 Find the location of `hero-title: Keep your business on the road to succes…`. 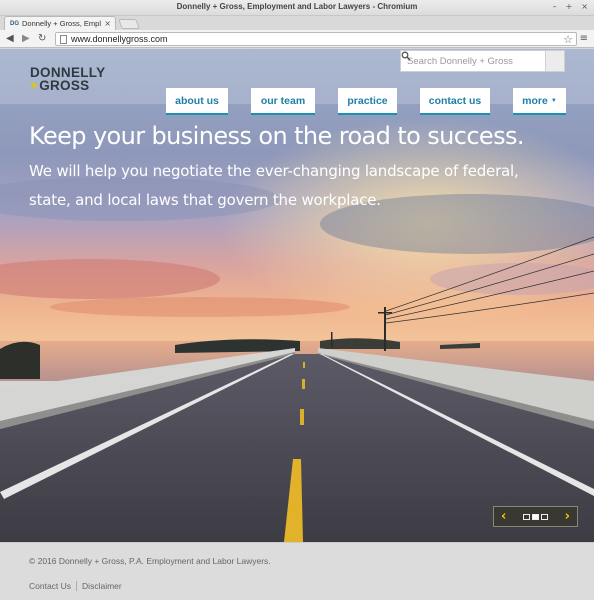

hero-title: Keep your business on the road to succes… is located at coordinates (277, 136).